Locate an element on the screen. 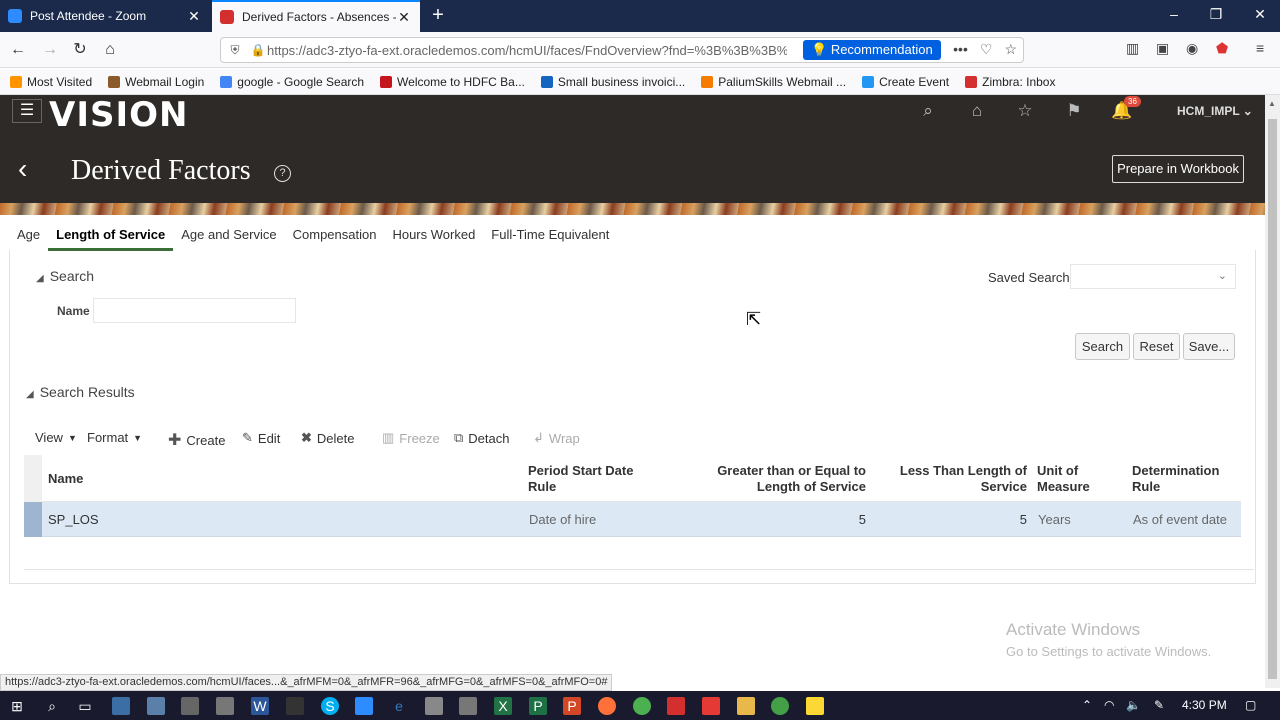 The width and height of the screenshot is (1280, 720). page-scrollbar: ▲ is located at coordinates (1272, 391).